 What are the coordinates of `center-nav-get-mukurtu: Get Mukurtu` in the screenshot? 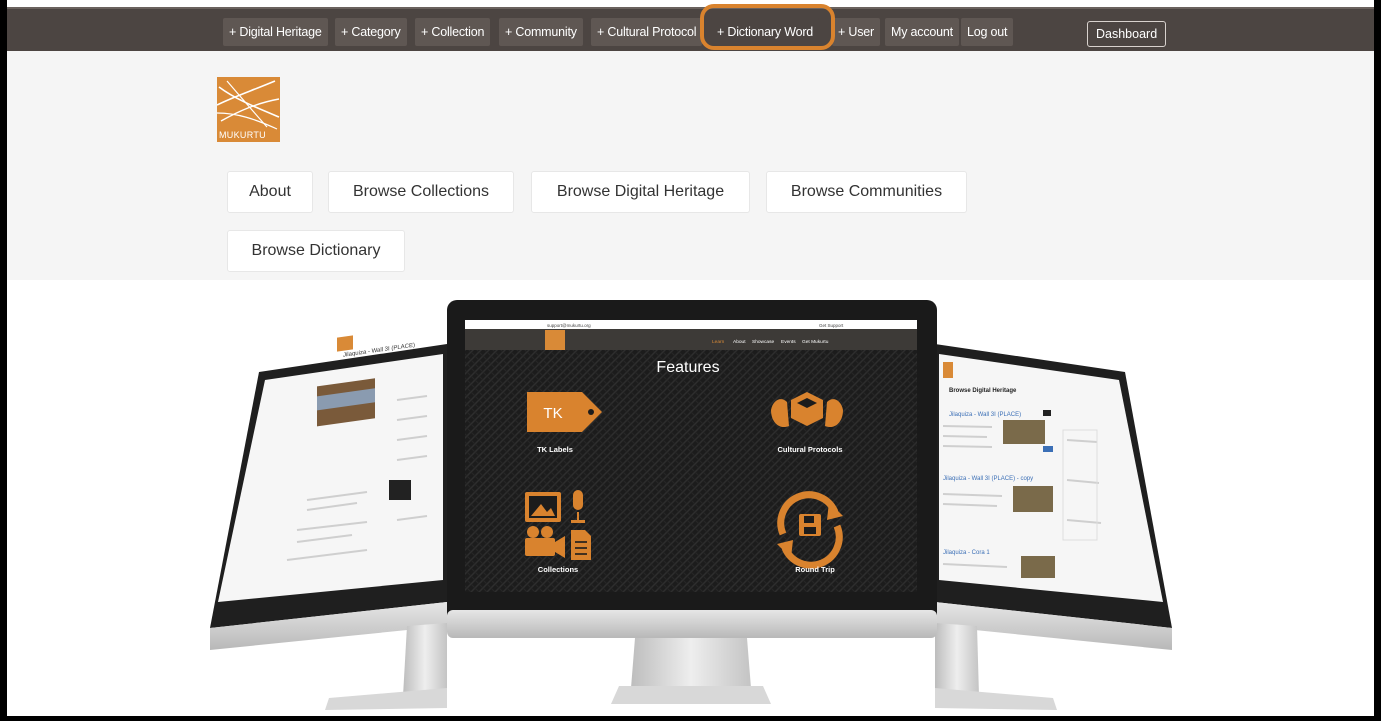 It's located at (815, 342).